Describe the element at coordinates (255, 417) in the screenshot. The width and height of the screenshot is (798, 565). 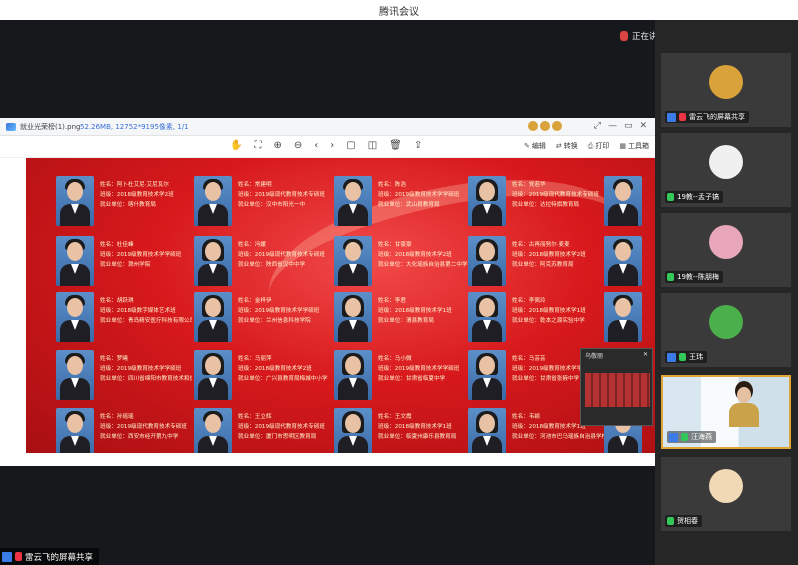
I see `graduate-name: 姓名：王立辉` at that location.